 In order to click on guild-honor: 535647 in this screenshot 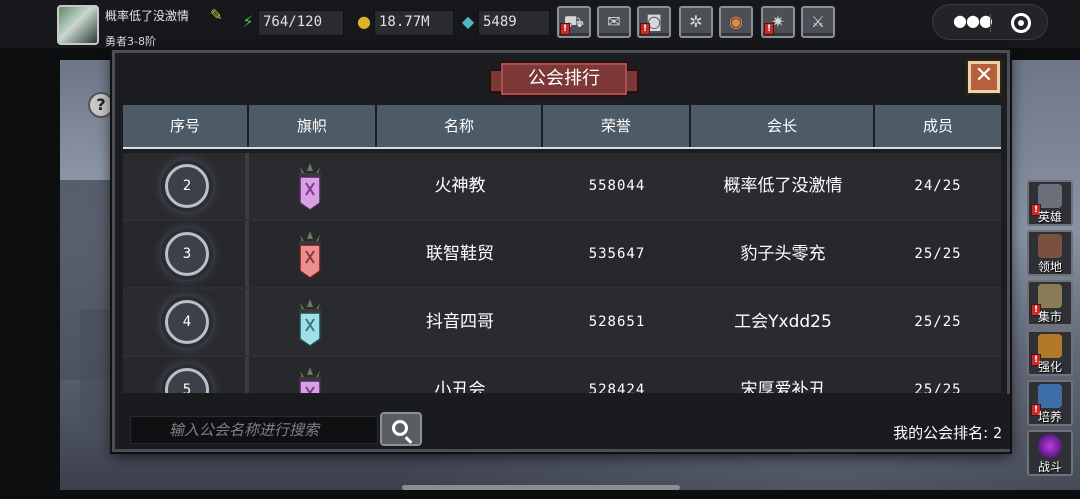, I will do `click(617, 254)`.